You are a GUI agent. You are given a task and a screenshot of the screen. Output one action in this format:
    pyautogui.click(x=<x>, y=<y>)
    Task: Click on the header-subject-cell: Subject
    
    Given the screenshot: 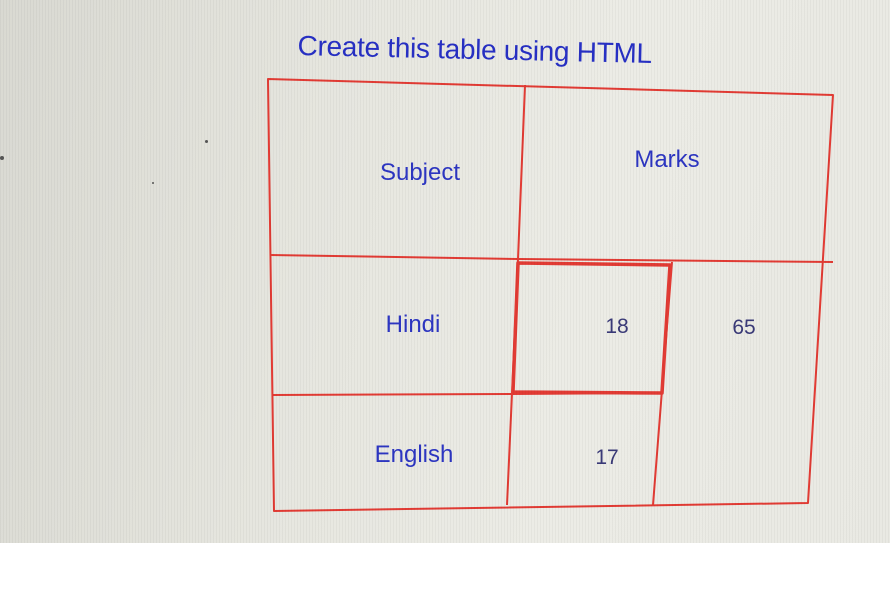 What is the action you would take?
    pyautogui.click(x=420, y=172)
    